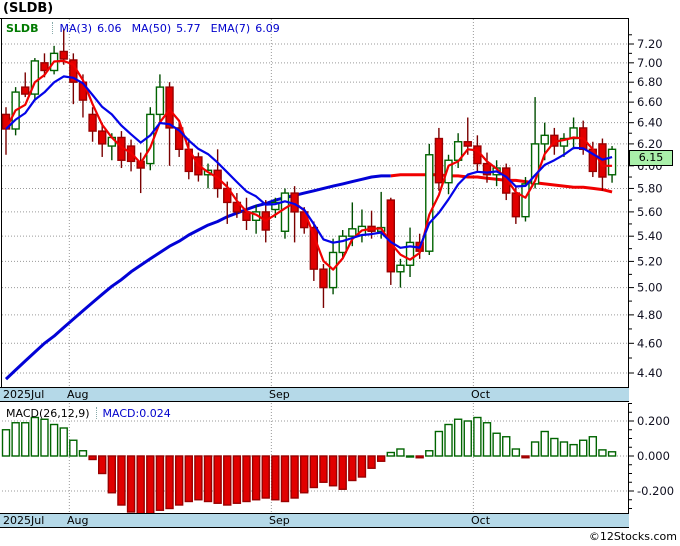 The height and width of the screenshot is (546, 680). Describe the element at coordinates (267, 28) in the screenshot. I see `ema7-value: 6.09` at that location.